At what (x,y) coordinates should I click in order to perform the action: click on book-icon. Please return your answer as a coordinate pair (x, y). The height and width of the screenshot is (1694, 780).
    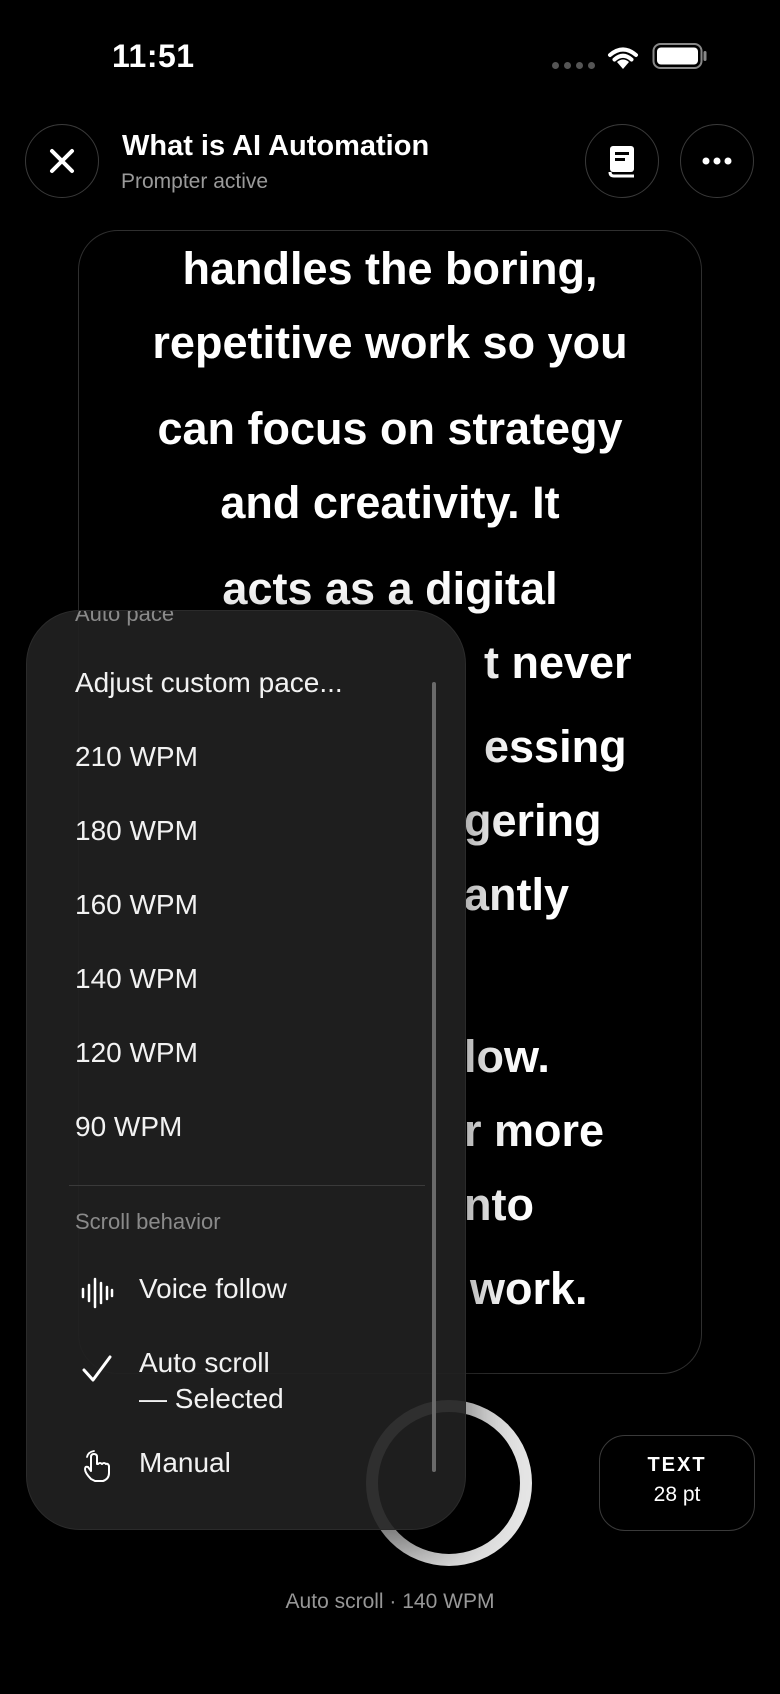
    Looking at the image, I should click on (621, 162).